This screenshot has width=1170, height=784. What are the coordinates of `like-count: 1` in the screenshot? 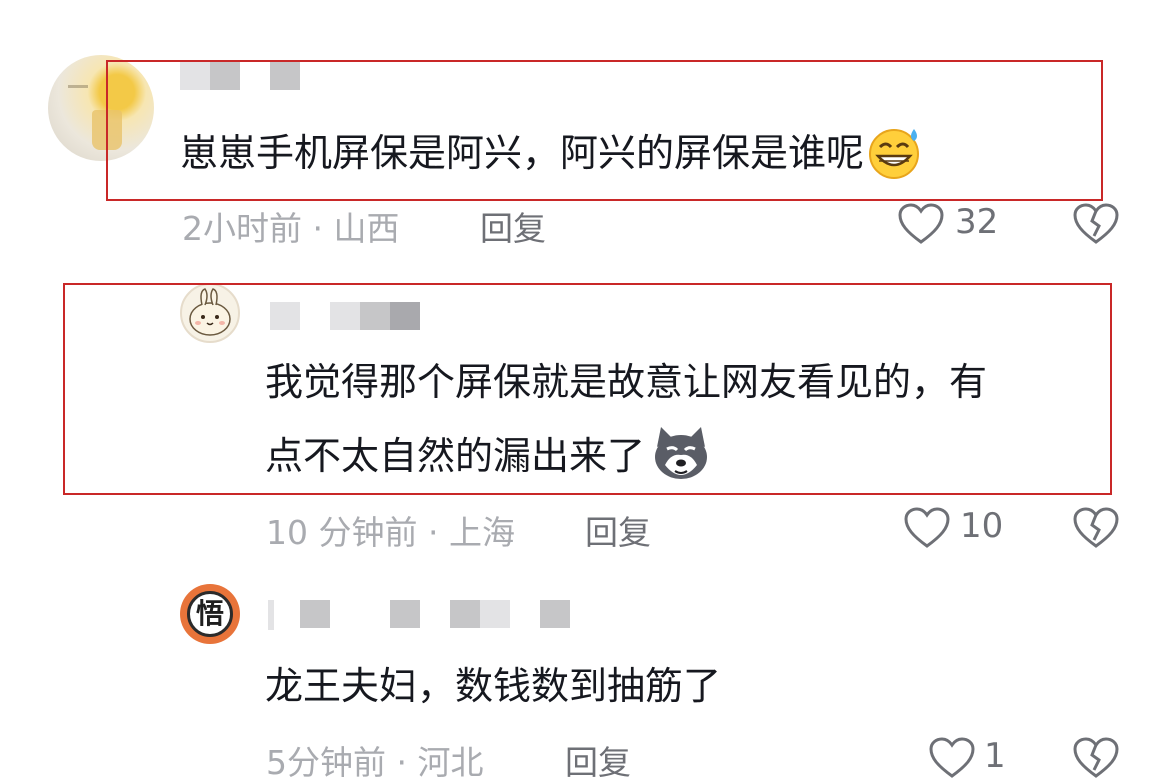 It's located at (995, 756).